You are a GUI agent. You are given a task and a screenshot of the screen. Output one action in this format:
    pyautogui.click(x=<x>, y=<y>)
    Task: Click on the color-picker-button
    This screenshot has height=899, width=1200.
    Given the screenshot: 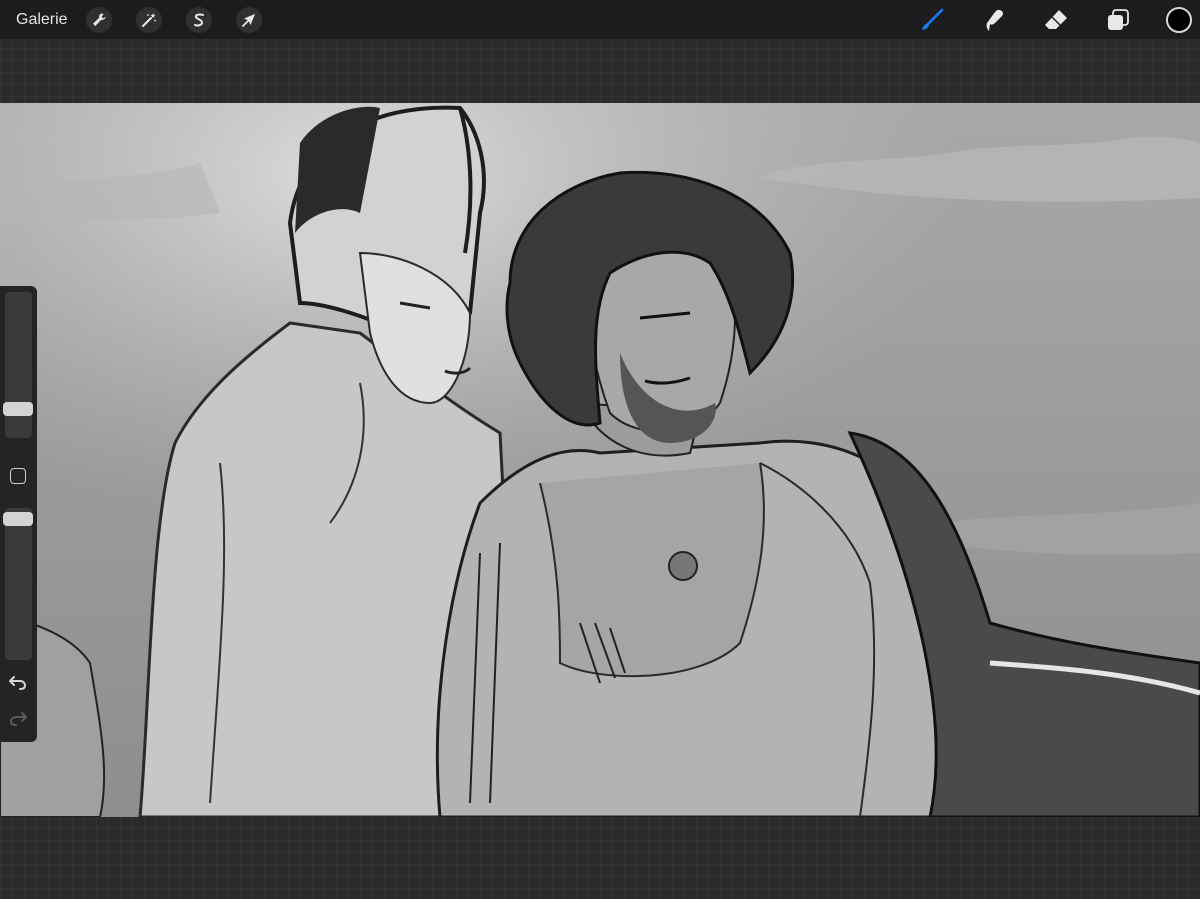 What is the action you would take?
    pyautogui.click(x=1179, y=19)
    